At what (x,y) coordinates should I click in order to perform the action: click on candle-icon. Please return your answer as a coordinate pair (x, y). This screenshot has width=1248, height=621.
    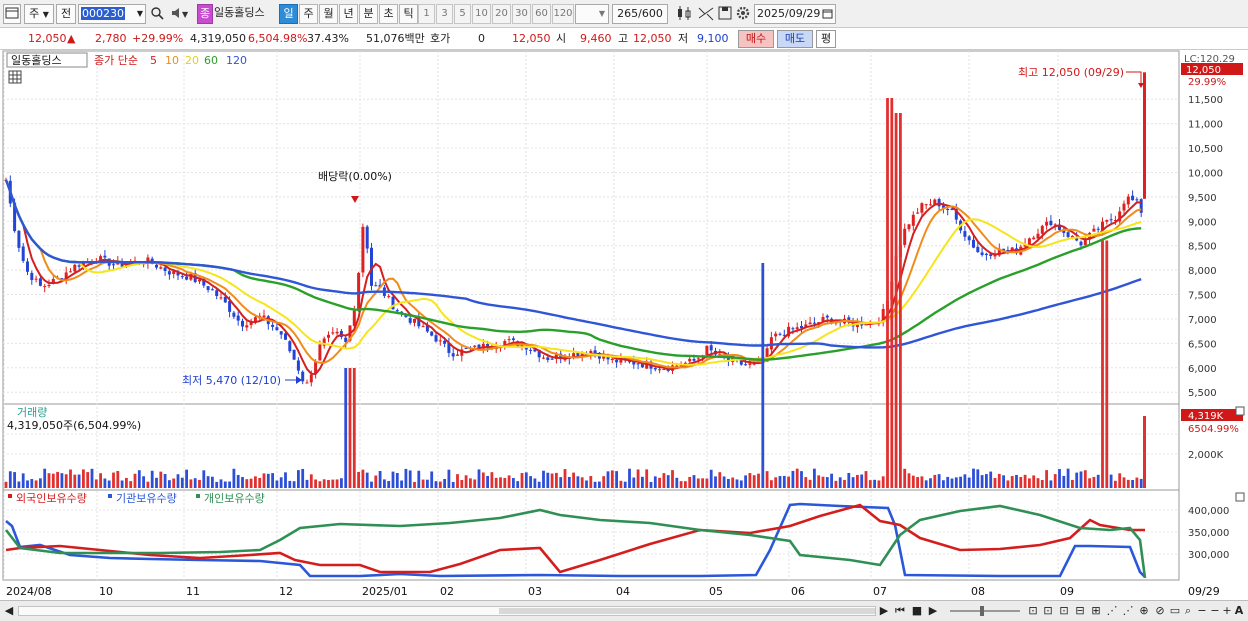
    Looking at the image, I should click on (684, 14).